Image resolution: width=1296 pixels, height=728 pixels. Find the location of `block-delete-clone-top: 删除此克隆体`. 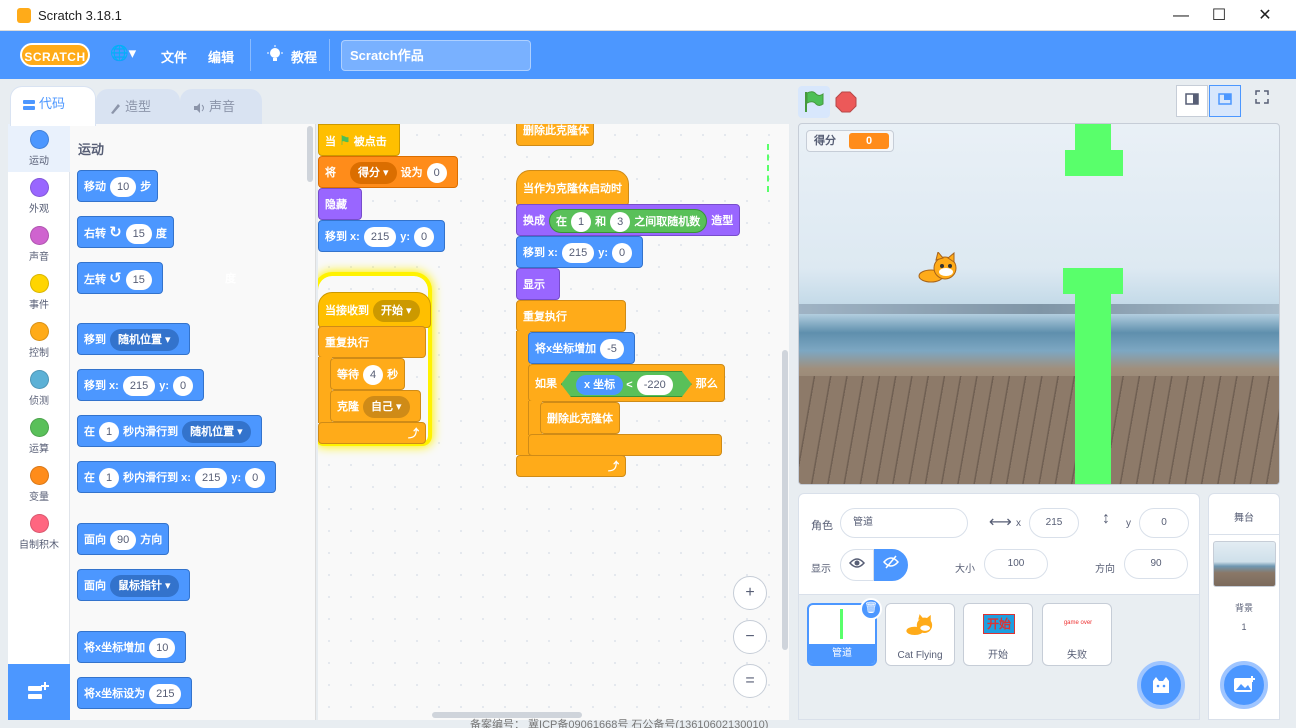

block-delete-clone-top: 删除此克隆体 is located at coordinates (555, 135).